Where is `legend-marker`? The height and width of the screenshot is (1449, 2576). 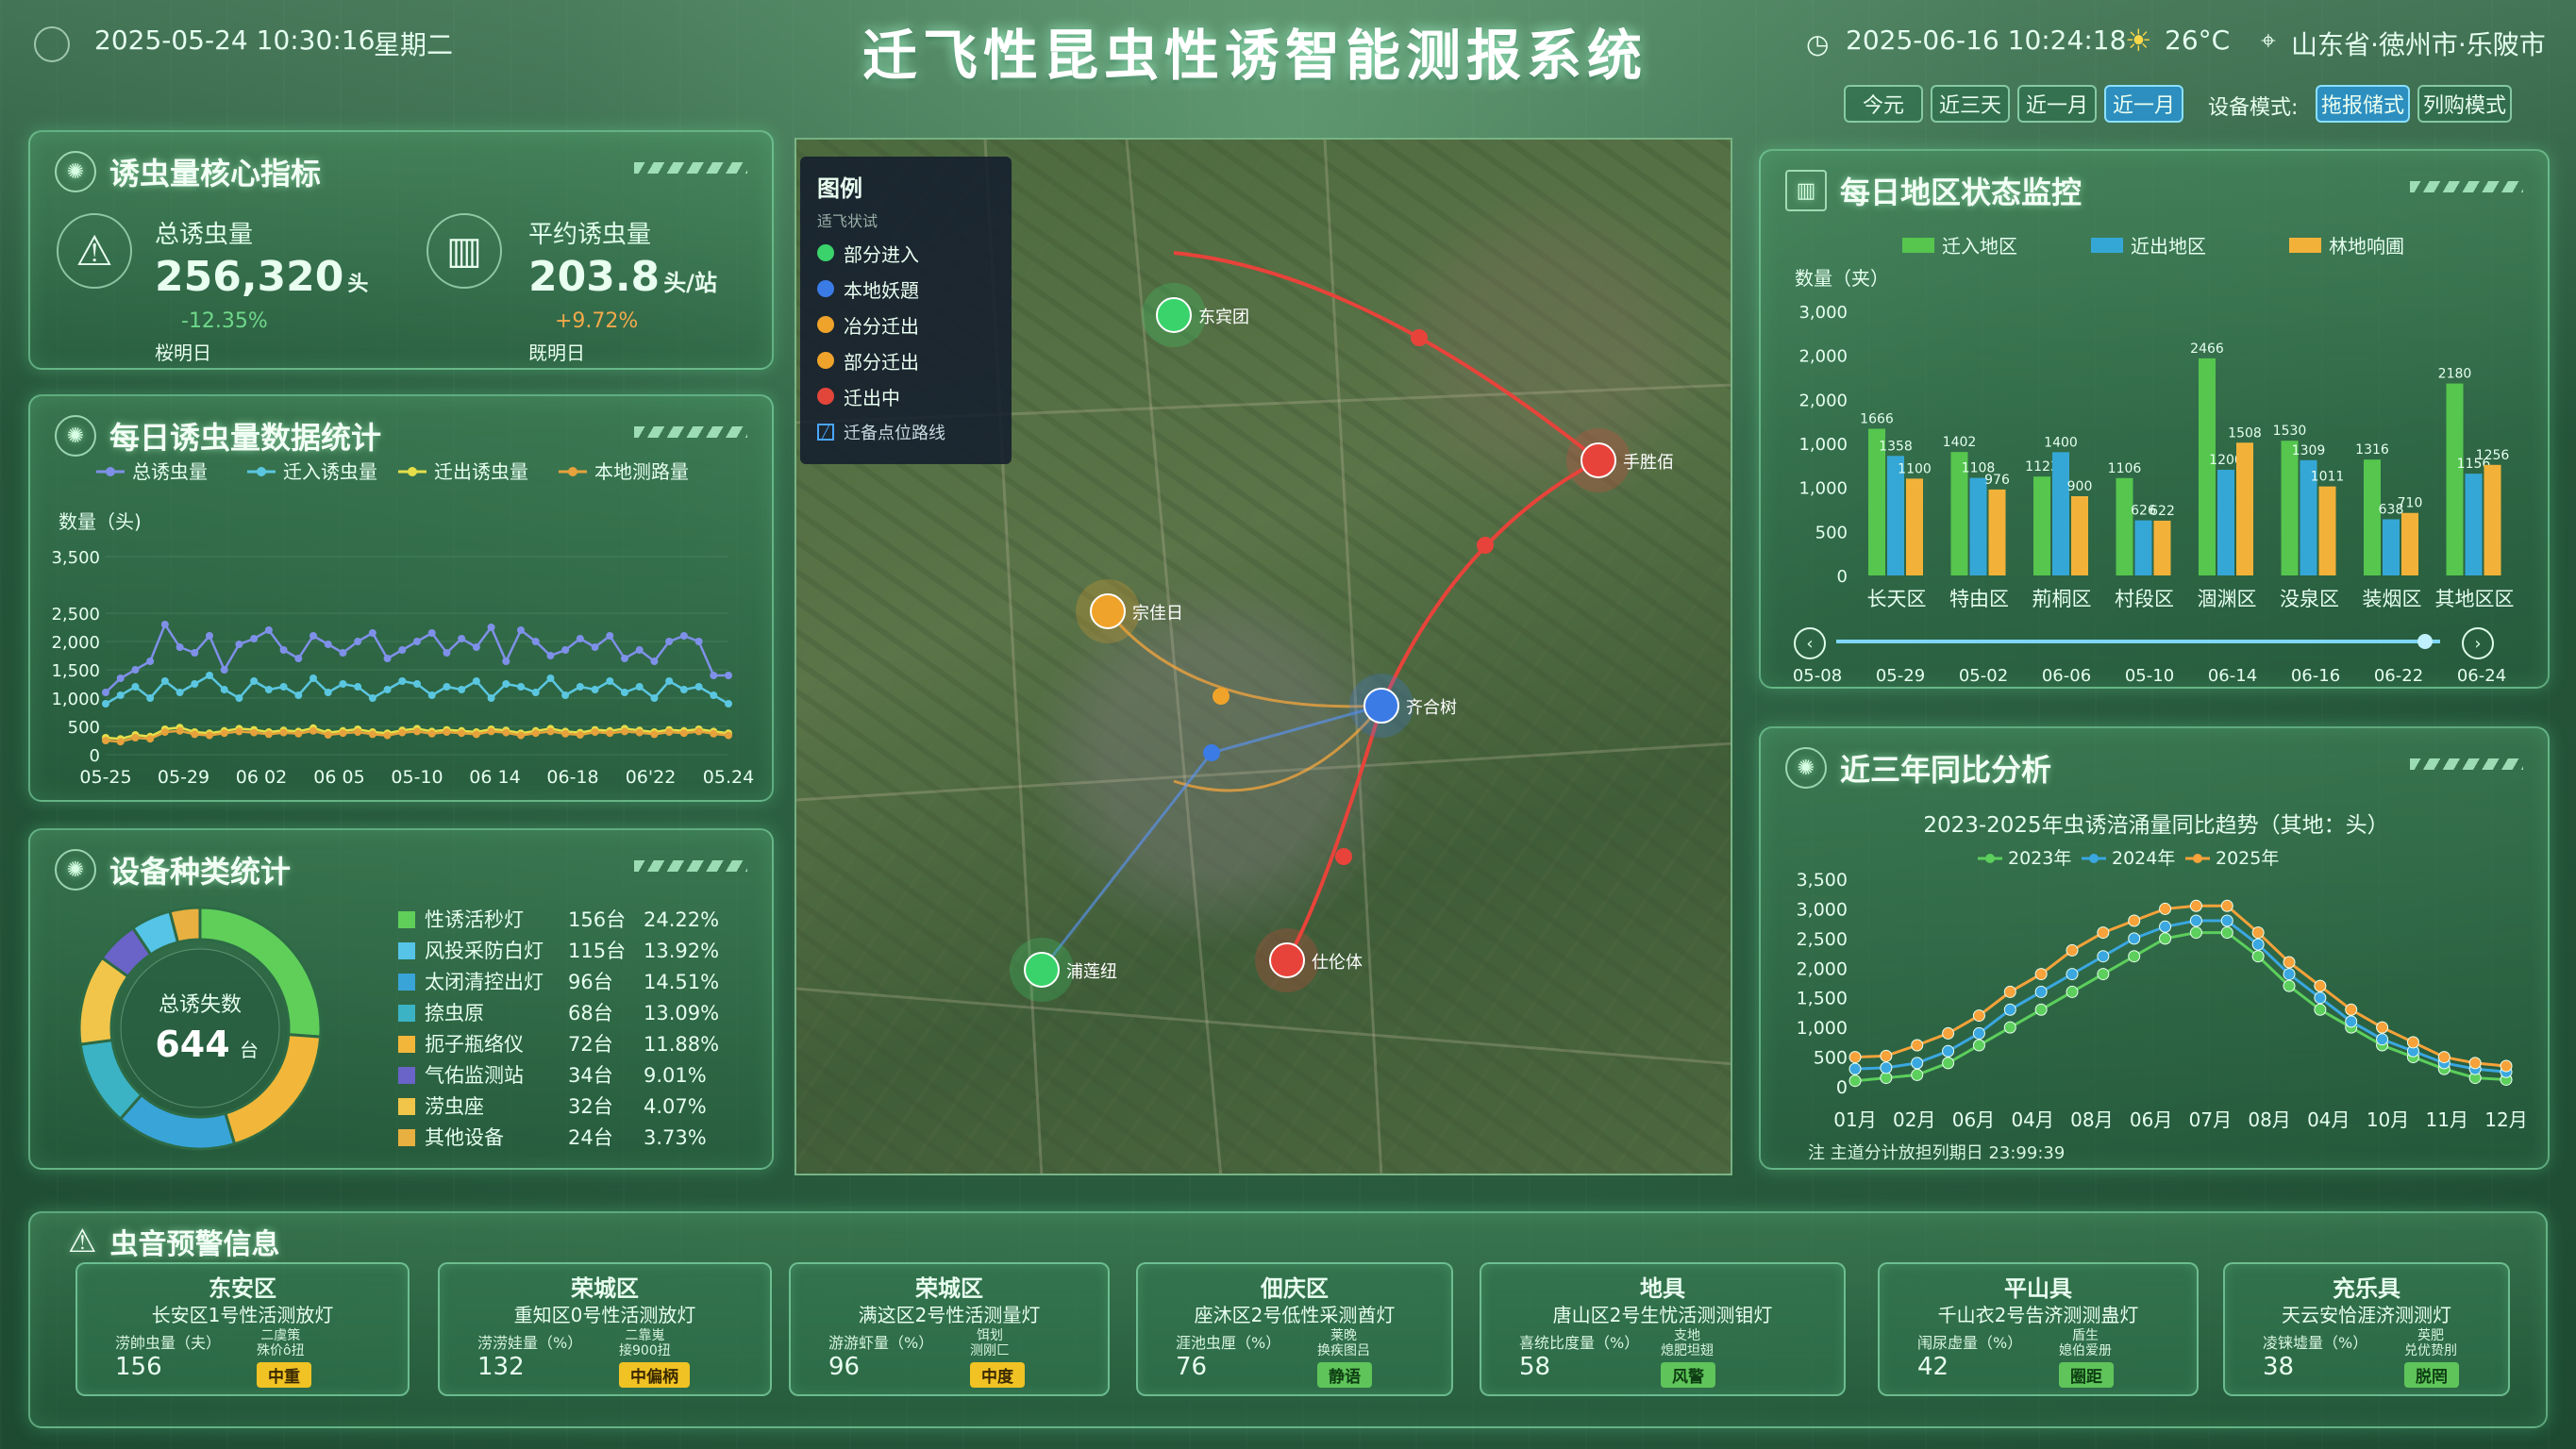
legend-marker is located at coordinates (412, 472).